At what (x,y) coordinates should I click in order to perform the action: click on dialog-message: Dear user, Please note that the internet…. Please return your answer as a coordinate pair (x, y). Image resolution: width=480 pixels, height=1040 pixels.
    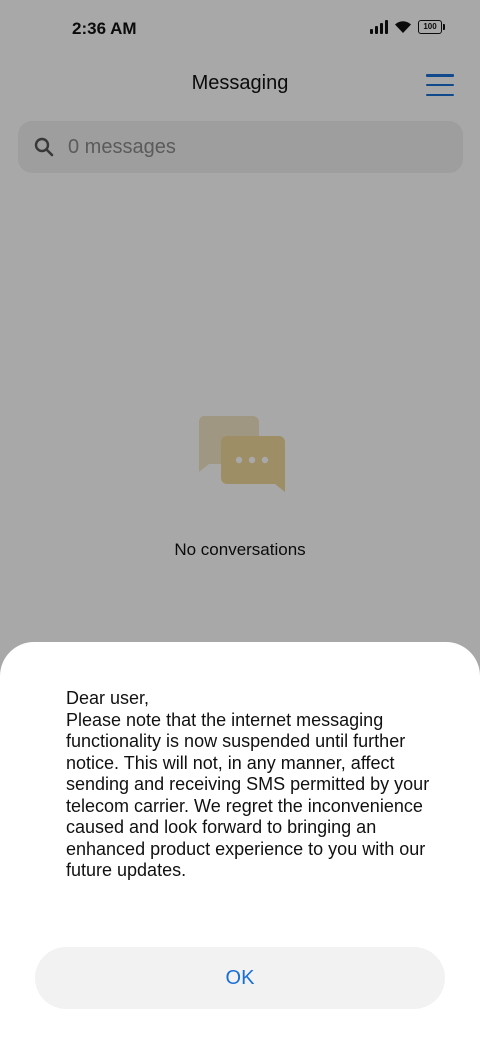
    Looking at the image, I should click on (248, 784).